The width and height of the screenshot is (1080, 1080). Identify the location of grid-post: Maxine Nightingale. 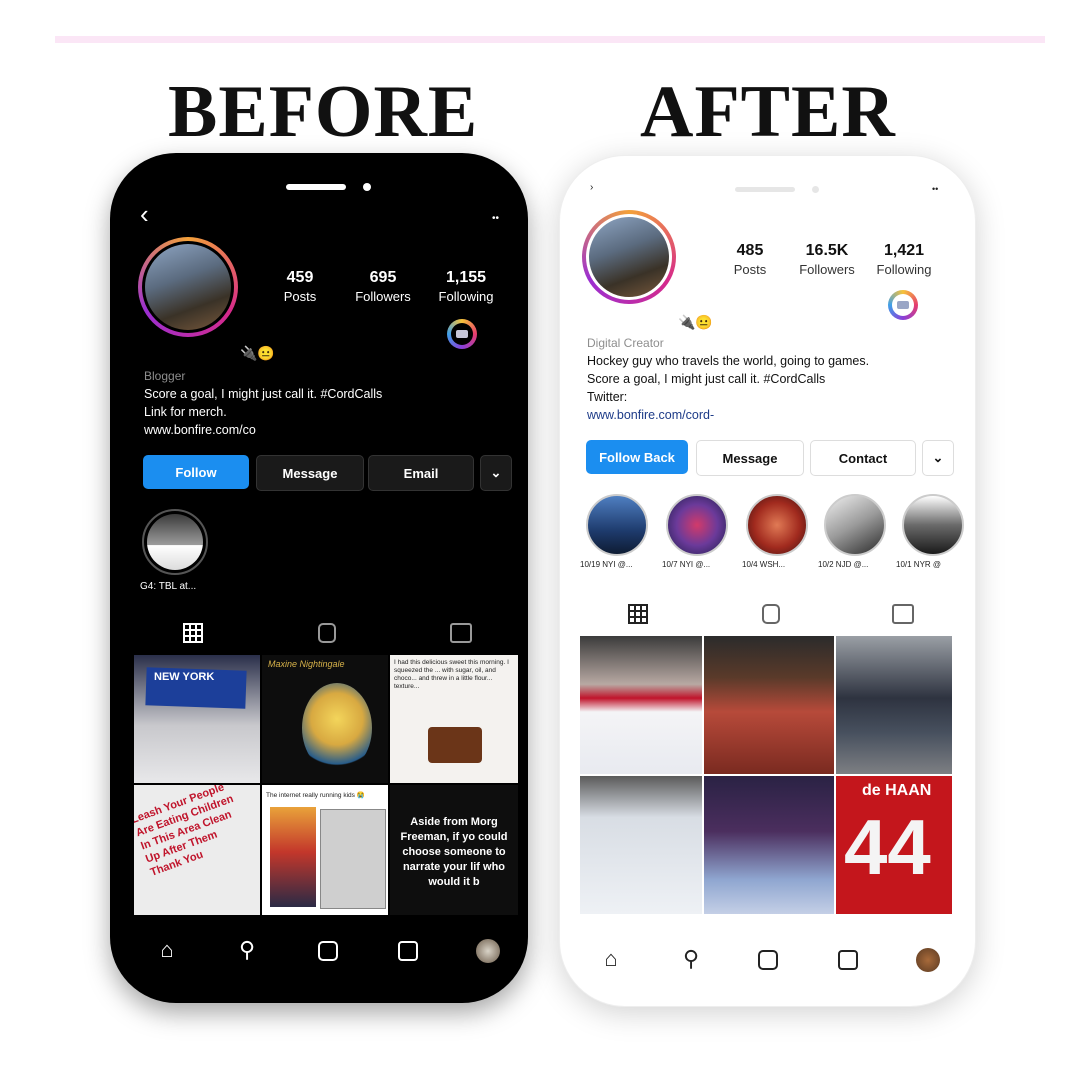
(325, 719).